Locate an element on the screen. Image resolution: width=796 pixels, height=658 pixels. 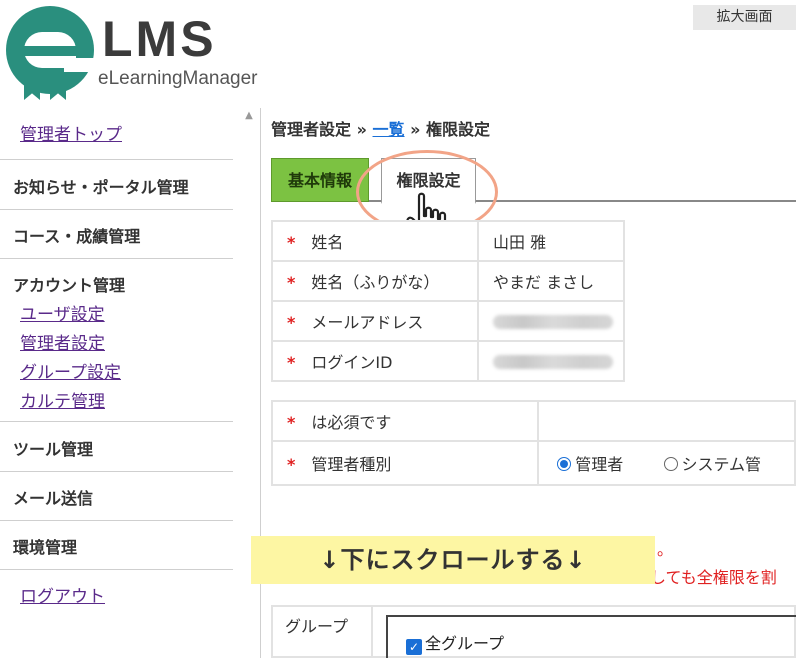
mail-send-heading: メール送信 is located at coordinates (123, 497).